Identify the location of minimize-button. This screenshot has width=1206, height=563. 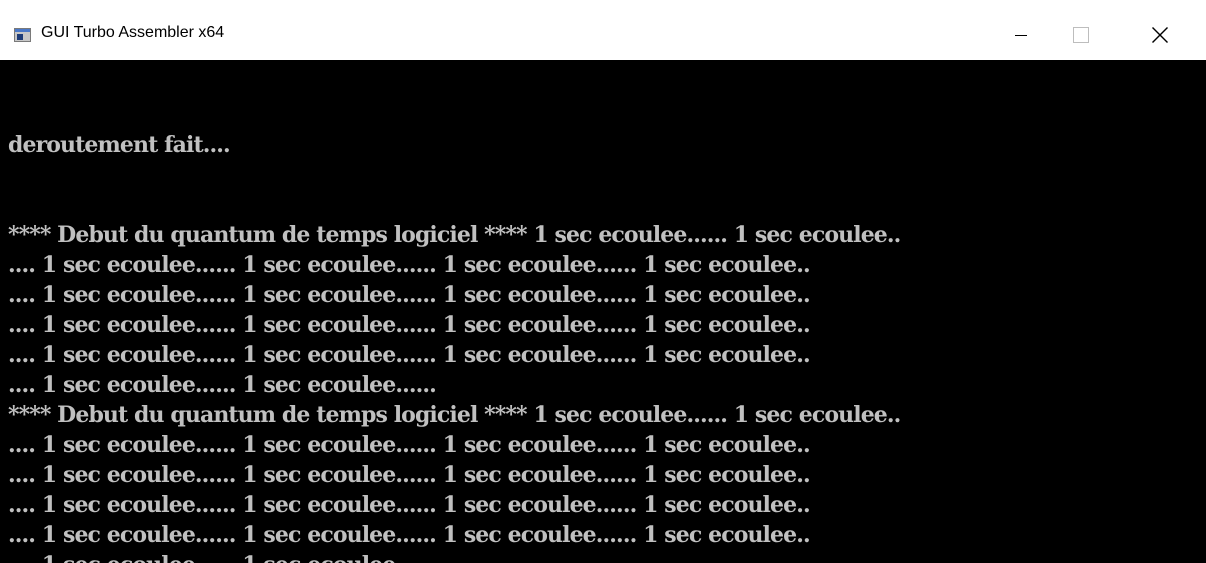
(1021, 35).